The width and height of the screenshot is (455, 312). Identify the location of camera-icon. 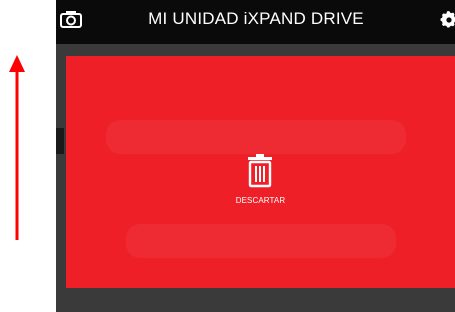
(71, 19).